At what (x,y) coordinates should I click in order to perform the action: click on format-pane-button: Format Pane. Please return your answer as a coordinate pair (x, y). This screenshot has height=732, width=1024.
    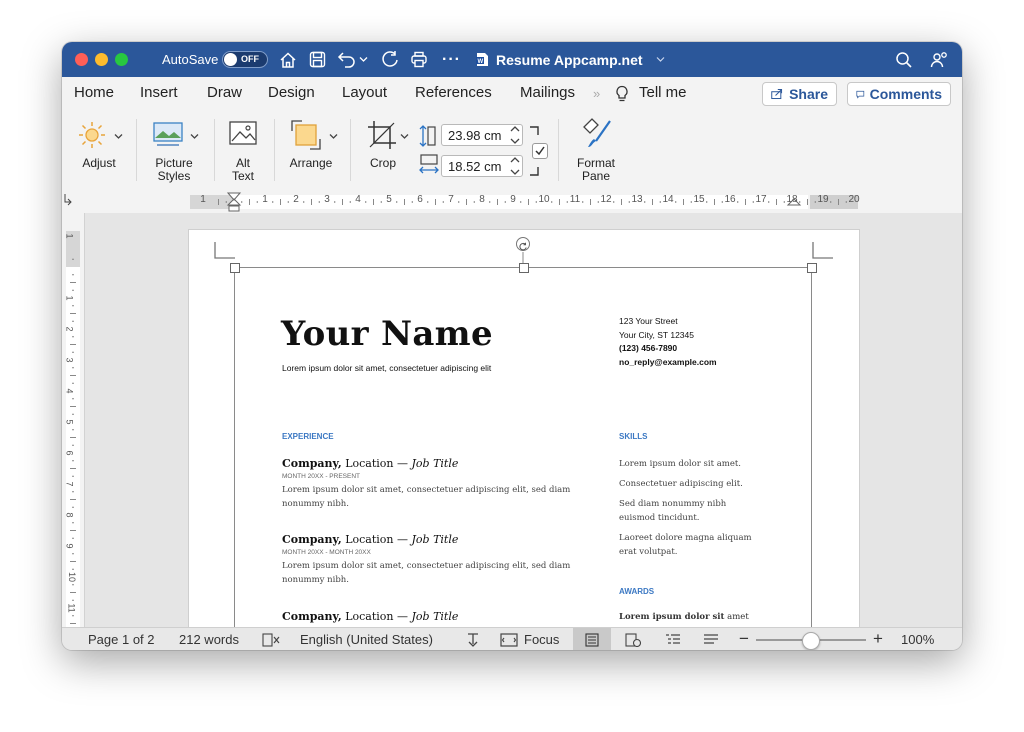
    Looking at the image, I should click on (596, 150).